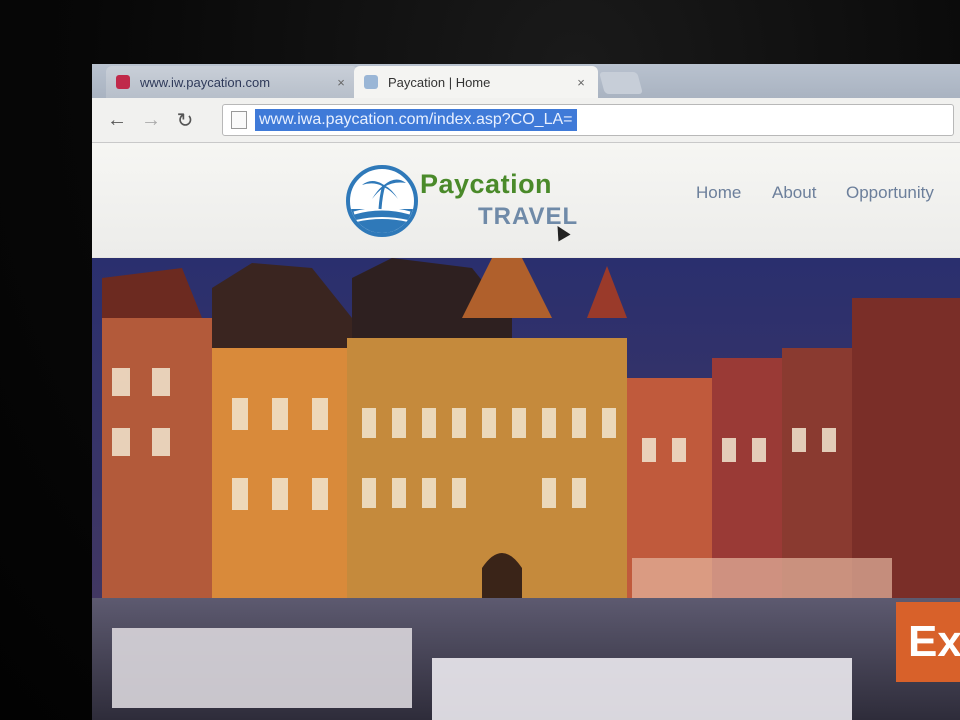  What do you see at coordinates (890, 193) in the screenshot?
I see `nav-opportunity: Opportunity` at bounding box center [890, 193].